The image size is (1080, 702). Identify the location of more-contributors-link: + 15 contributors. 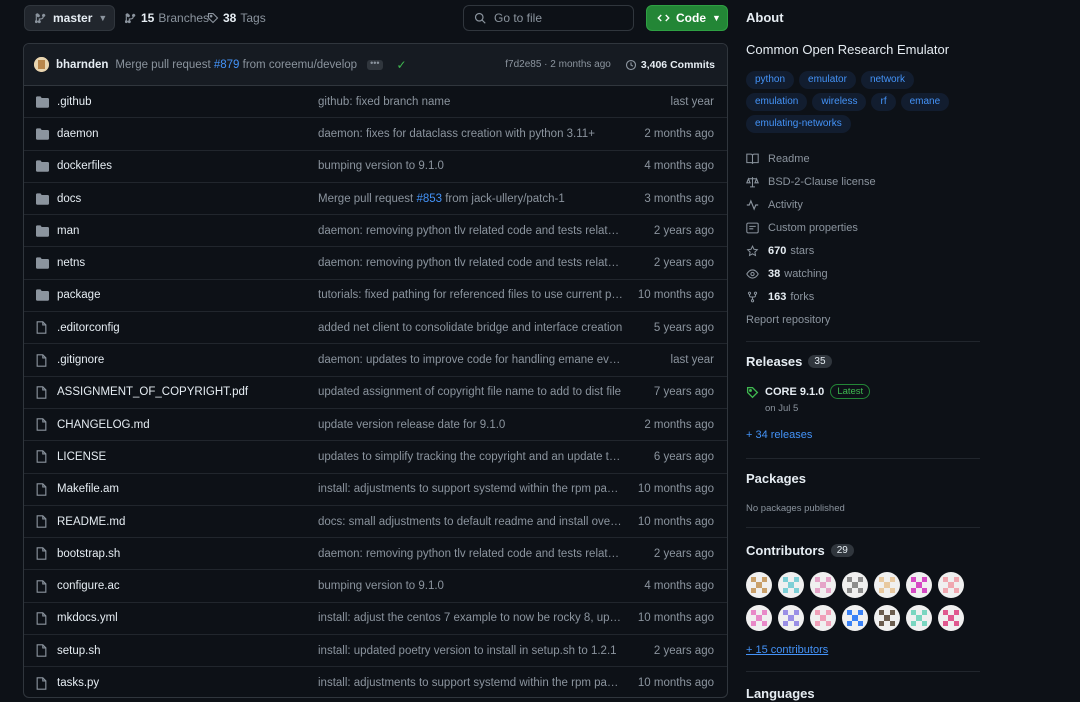
(787, 650).